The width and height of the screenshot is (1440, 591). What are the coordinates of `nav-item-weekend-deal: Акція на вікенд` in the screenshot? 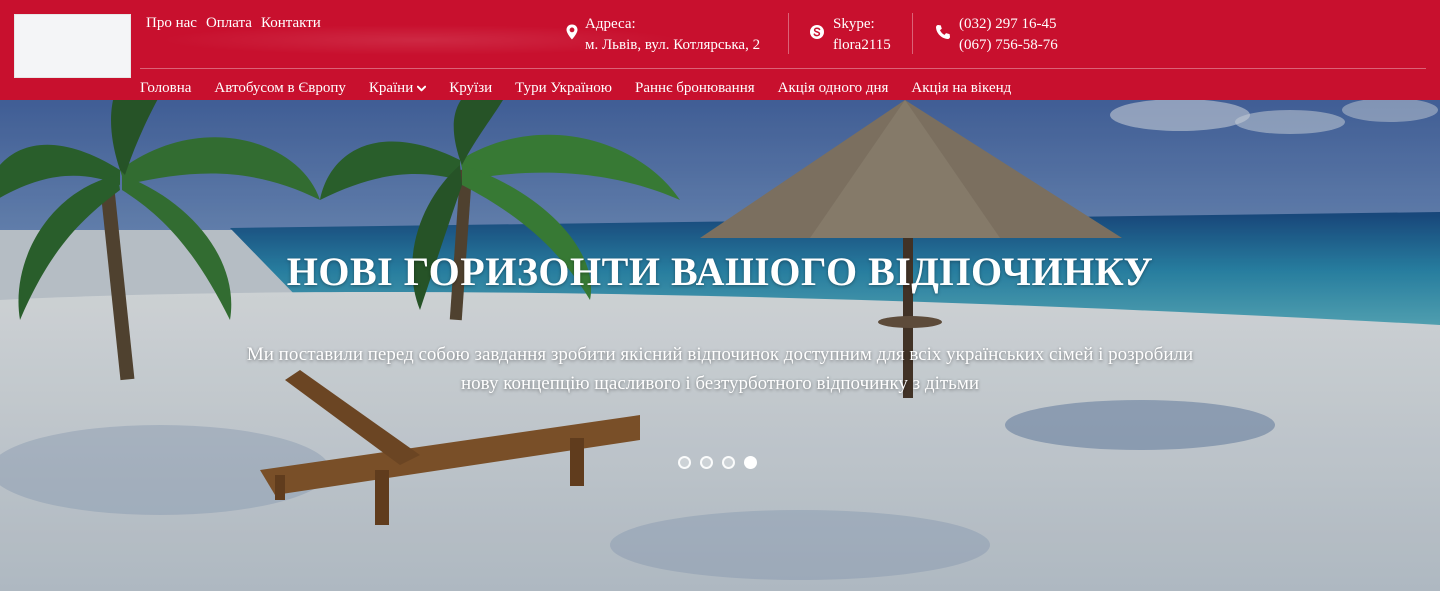 It's located at (961, 88).